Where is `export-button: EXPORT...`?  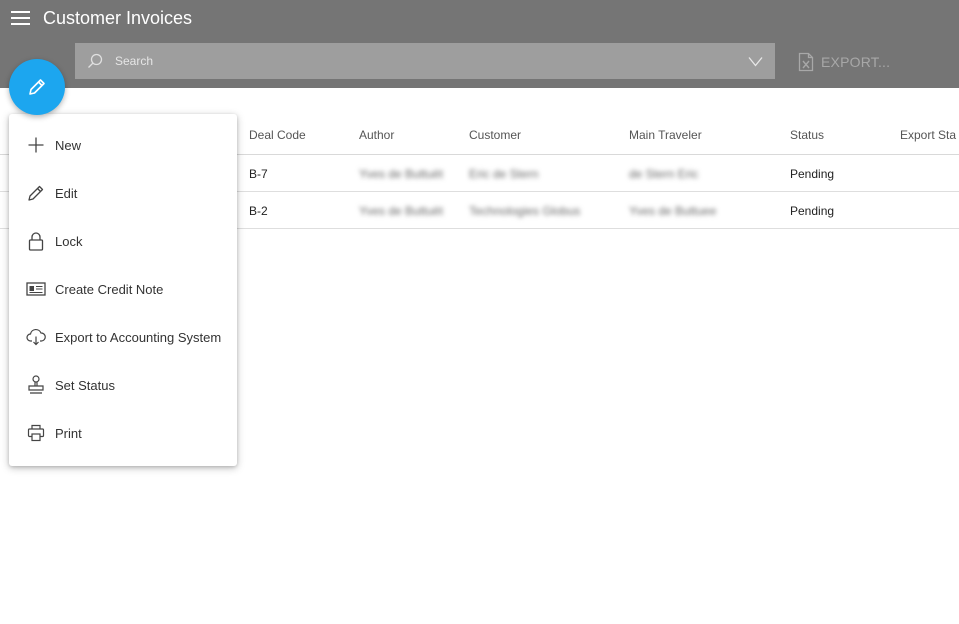
export-button: EXPORT... is located at coordinates (844, 62).